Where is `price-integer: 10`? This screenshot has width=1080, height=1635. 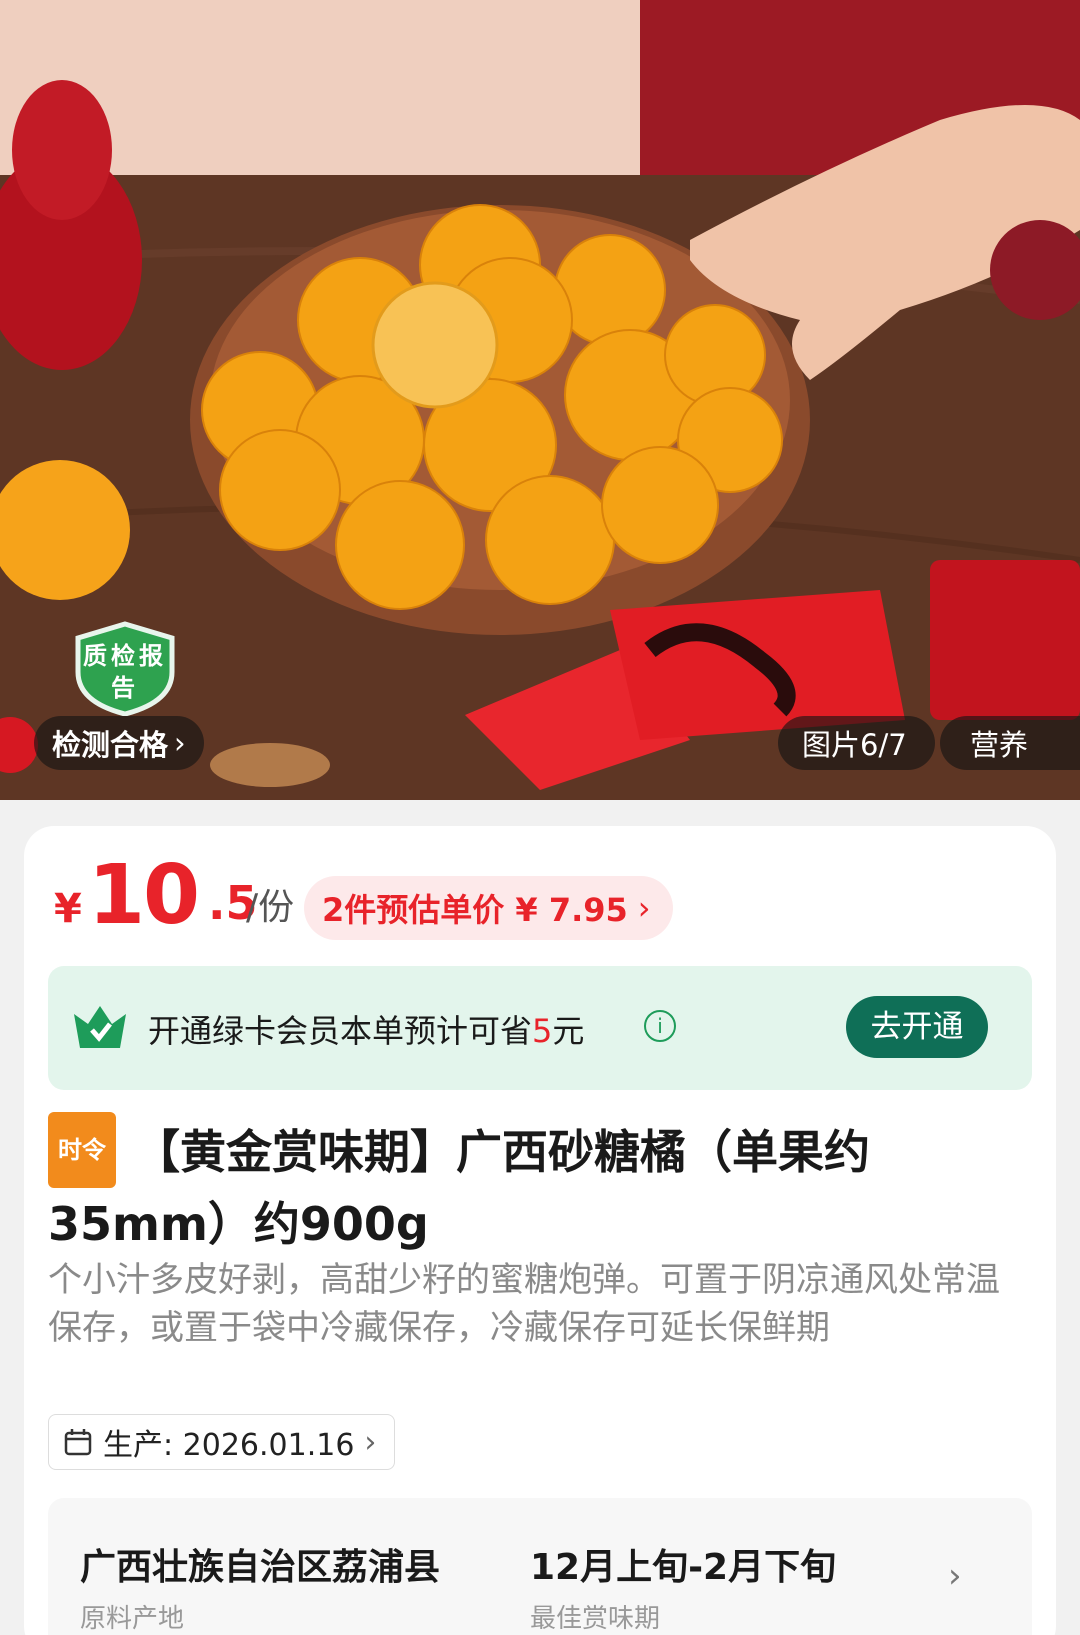 price-integer: 10 is located at coordinates (144, 895).